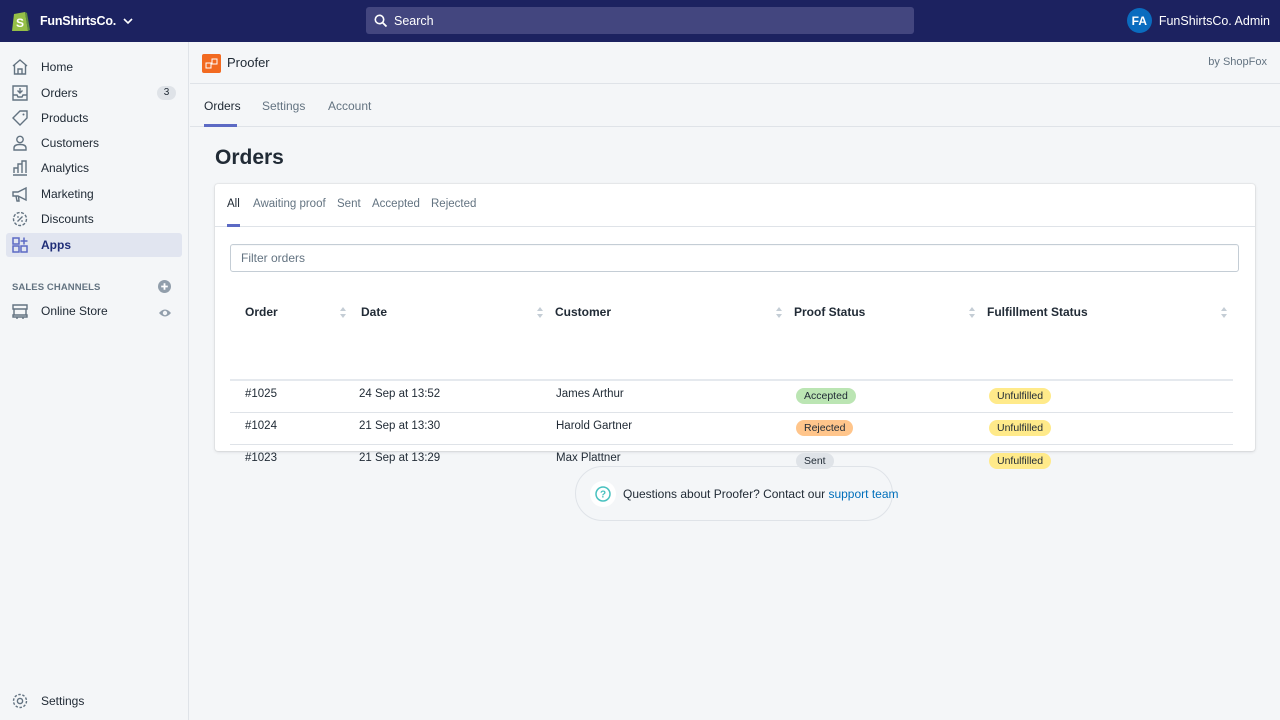 This screenshot has width=1280, height=720. I want to click on sidebar-item-online-store: Online Store, so click(94, 311).